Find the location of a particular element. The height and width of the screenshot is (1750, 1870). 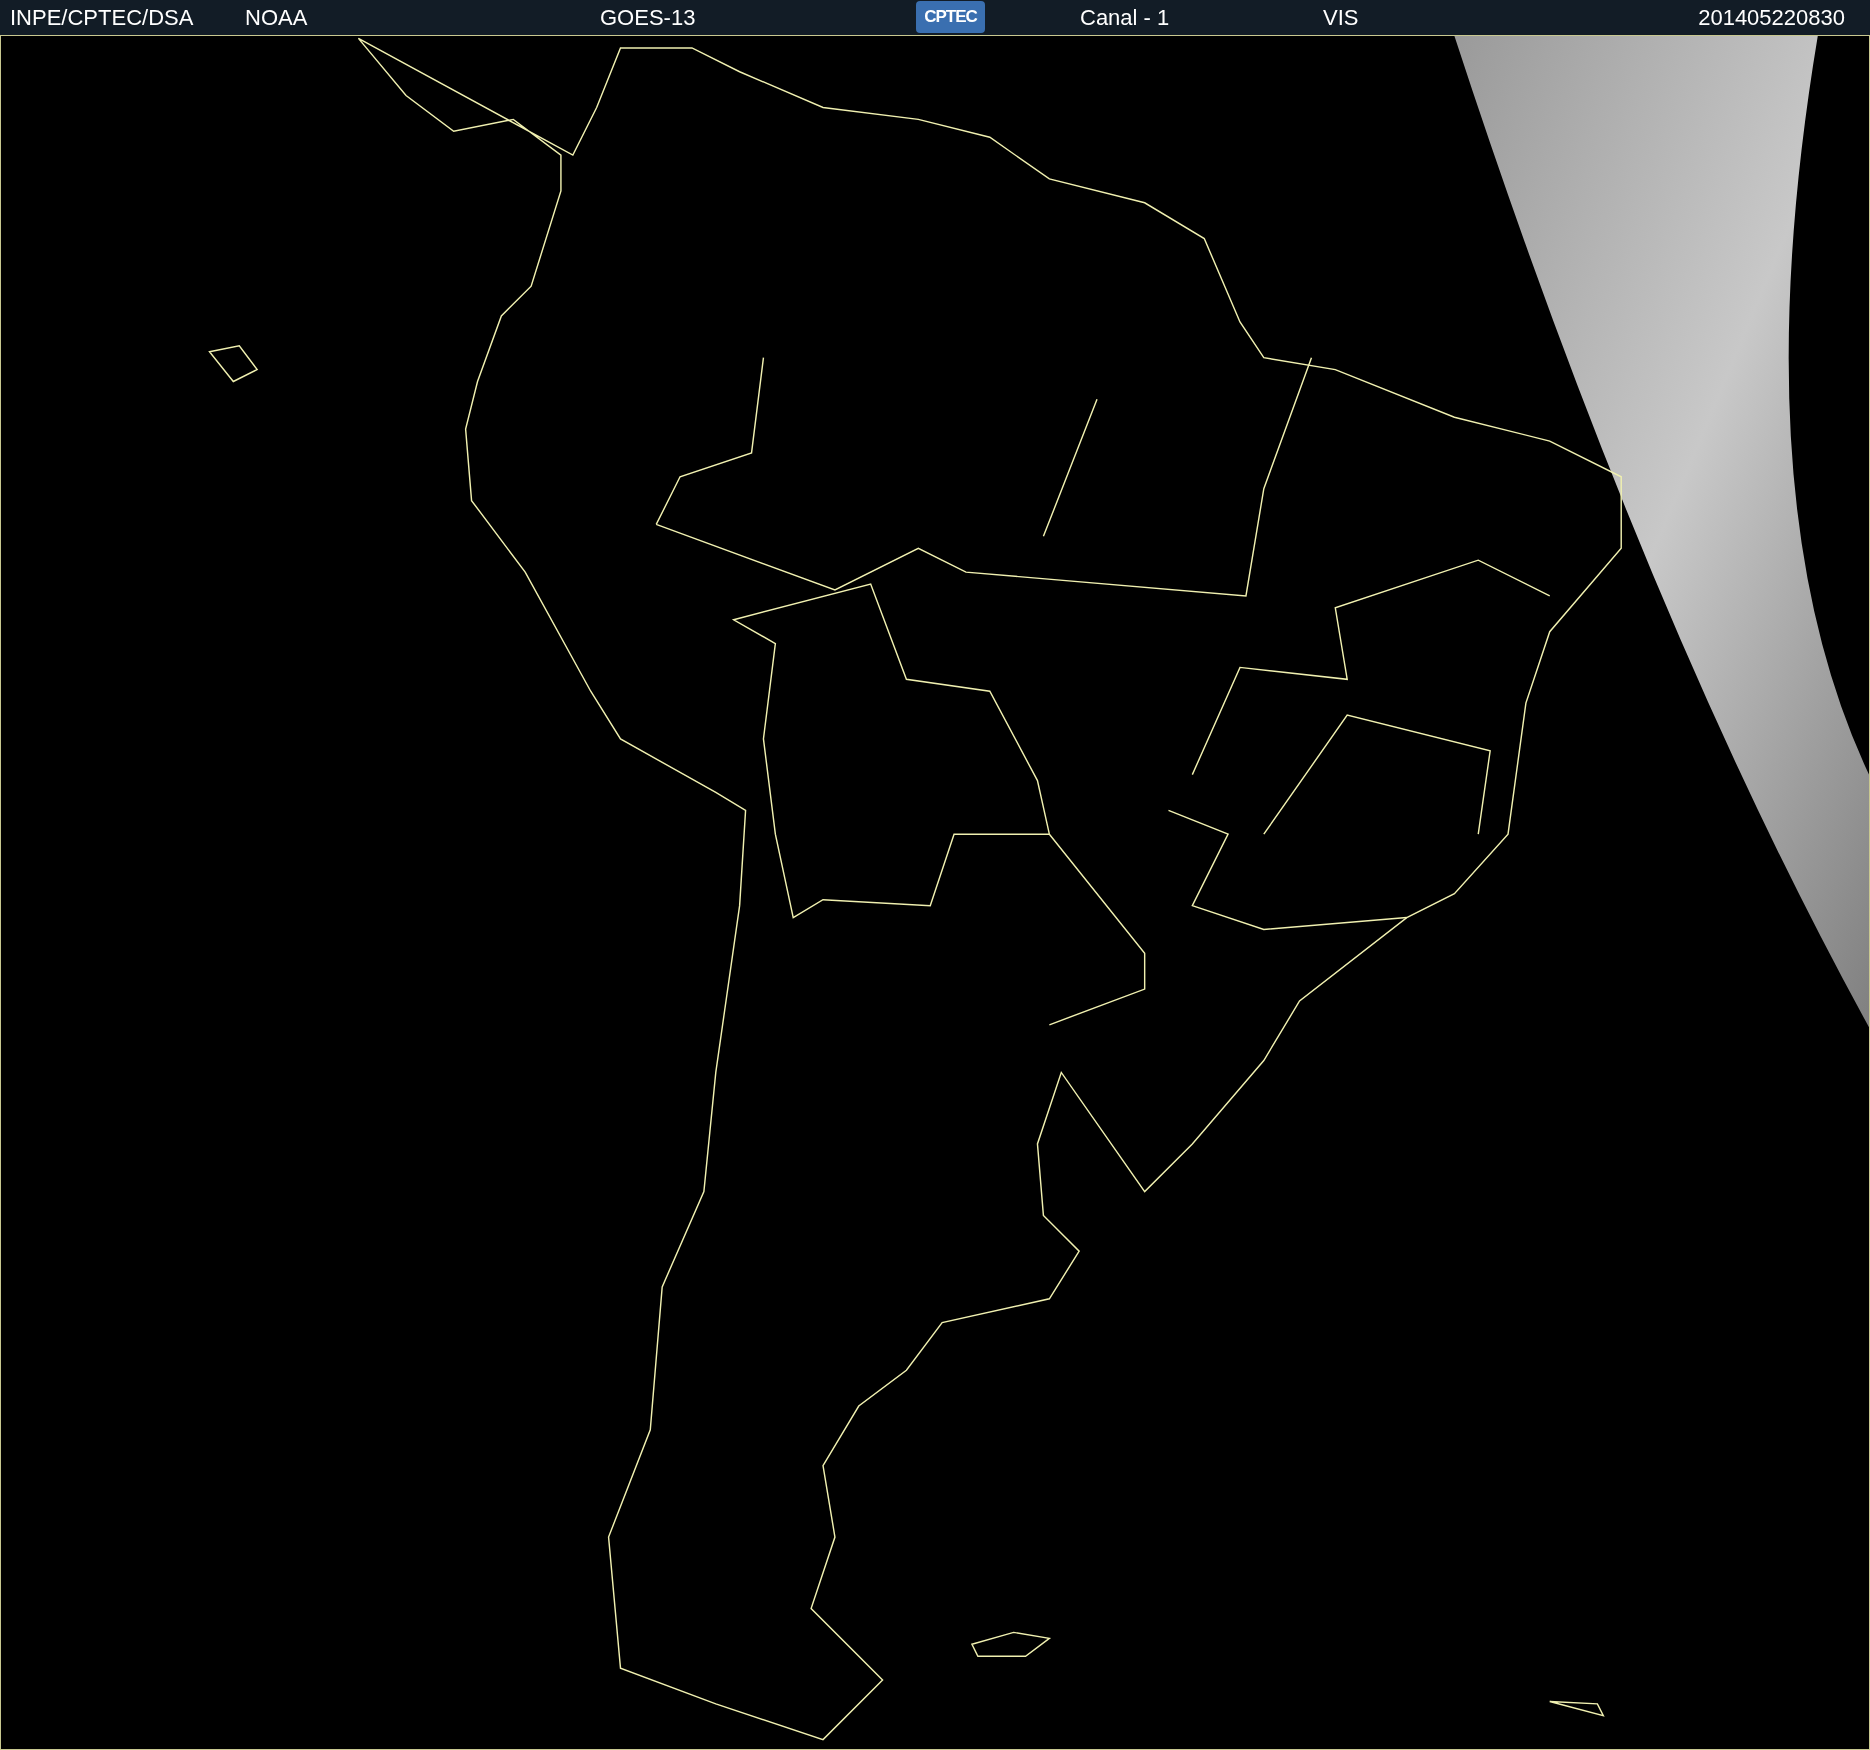

agency-label: INPE/CPTEC/DSA is located at coordinates (102, 18).